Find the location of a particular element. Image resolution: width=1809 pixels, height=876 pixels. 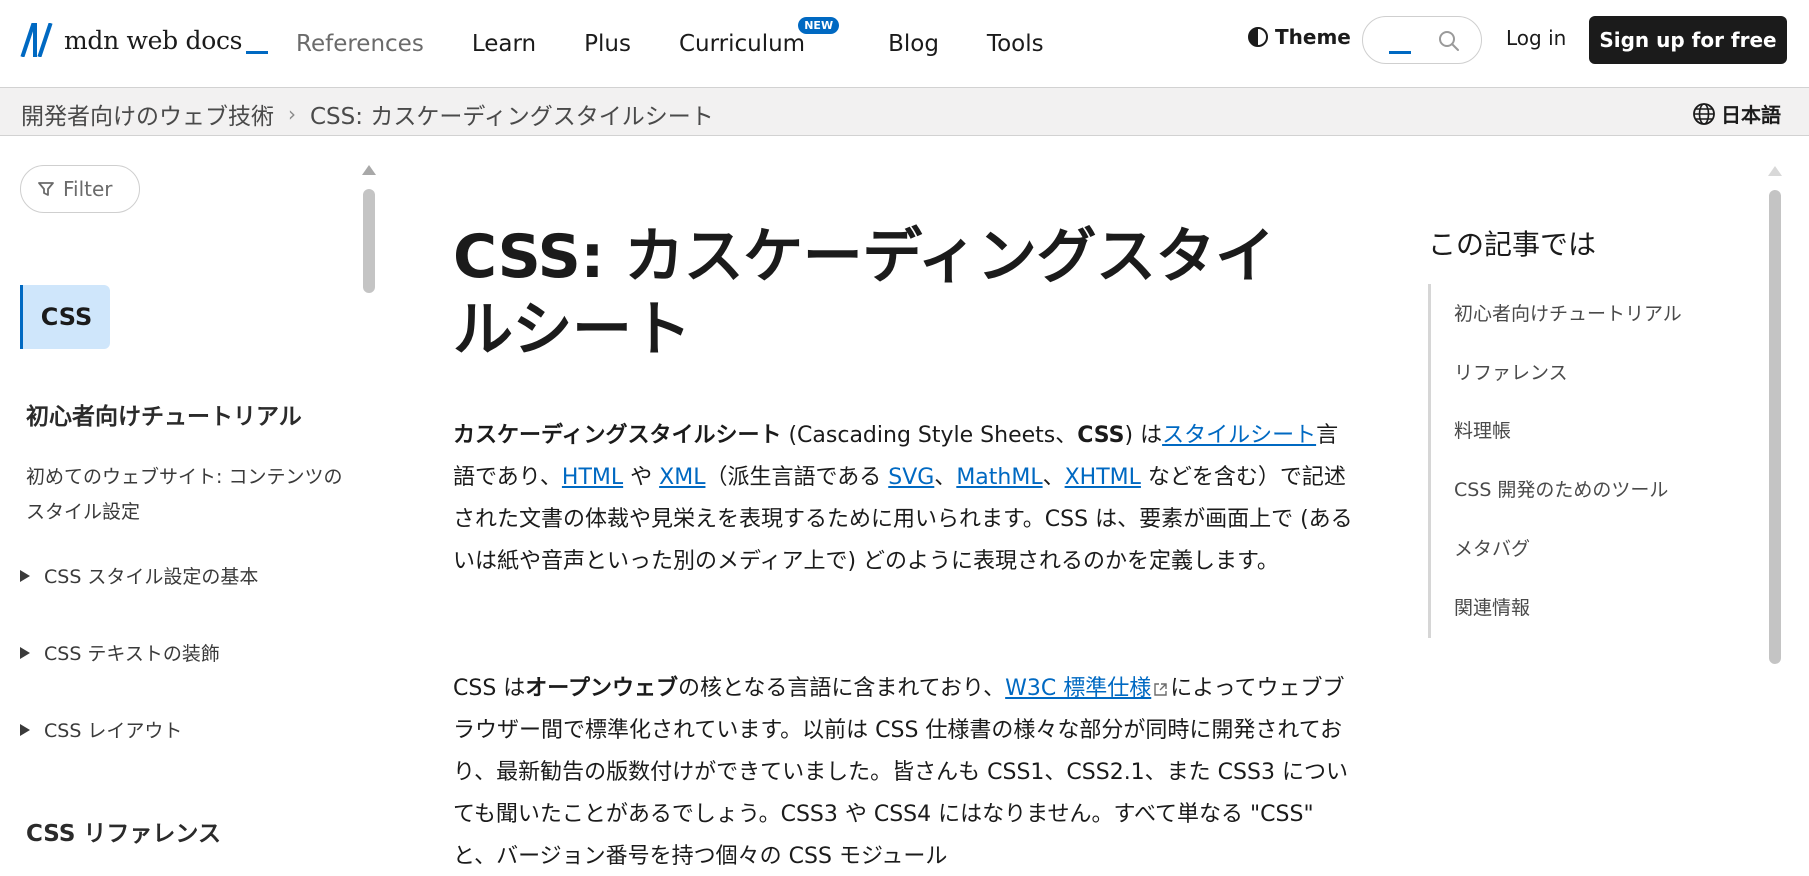

login-link: Log in is located at coordinates (1536, 38).